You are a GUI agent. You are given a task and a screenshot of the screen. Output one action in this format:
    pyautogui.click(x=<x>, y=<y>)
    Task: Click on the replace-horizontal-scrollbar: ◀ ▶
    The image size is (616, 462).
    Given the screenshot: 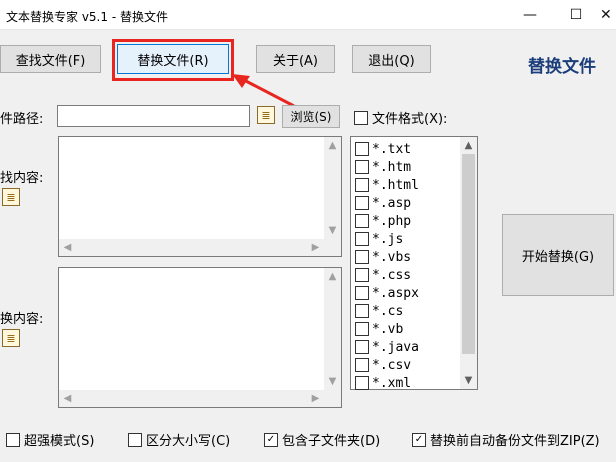 What is the action you would take?
    pyautogui.click(x=191, y=398)
    